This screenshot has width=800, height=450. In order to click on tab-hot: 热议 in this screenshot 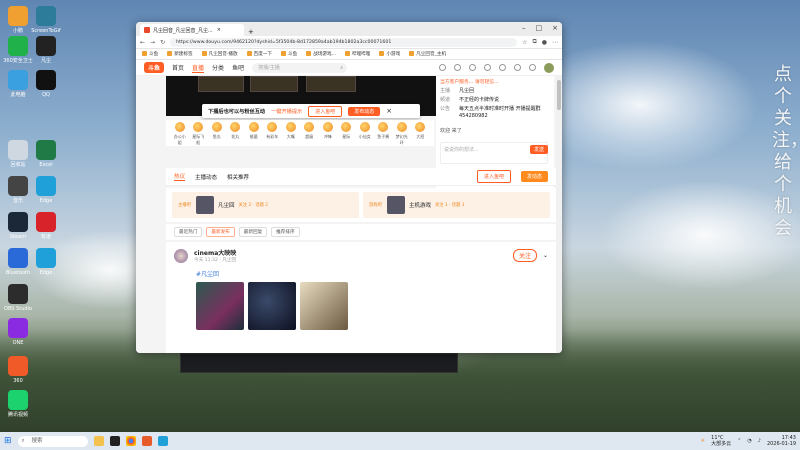, I will do `click(180, 176)`.